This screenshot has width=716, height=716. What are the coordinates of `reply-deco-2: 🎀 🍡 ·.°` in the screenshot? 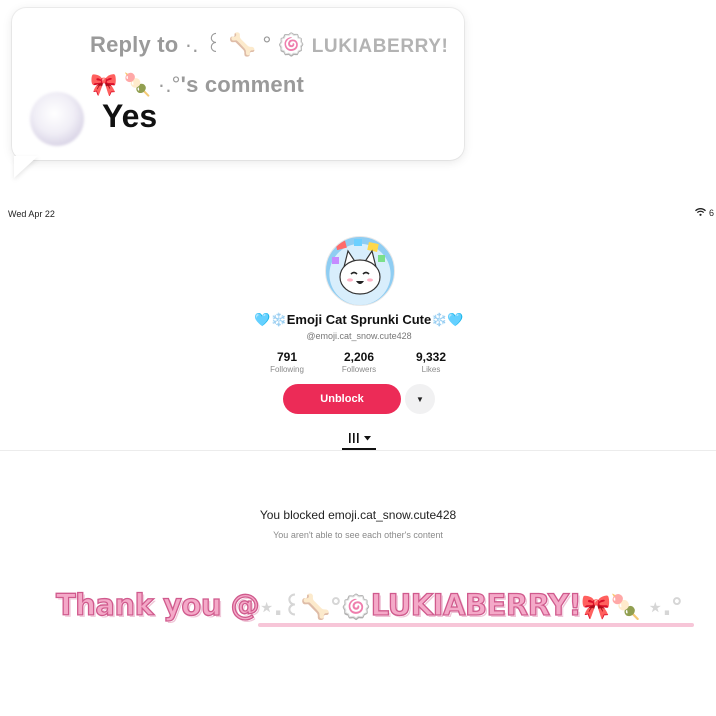 It's located at (135, 84).